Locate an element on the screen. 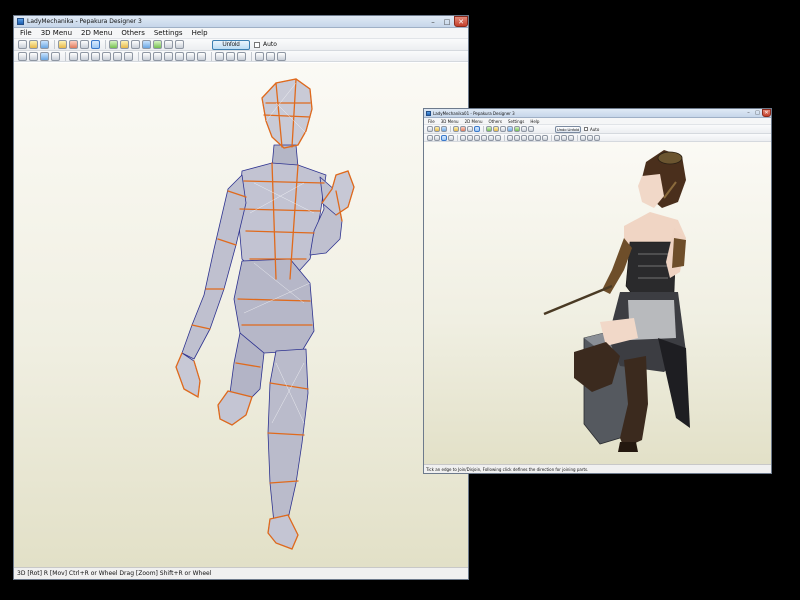 This screenshot has width=800, height=600. unfold-button: Unfold is located at coordinates (231, 44).